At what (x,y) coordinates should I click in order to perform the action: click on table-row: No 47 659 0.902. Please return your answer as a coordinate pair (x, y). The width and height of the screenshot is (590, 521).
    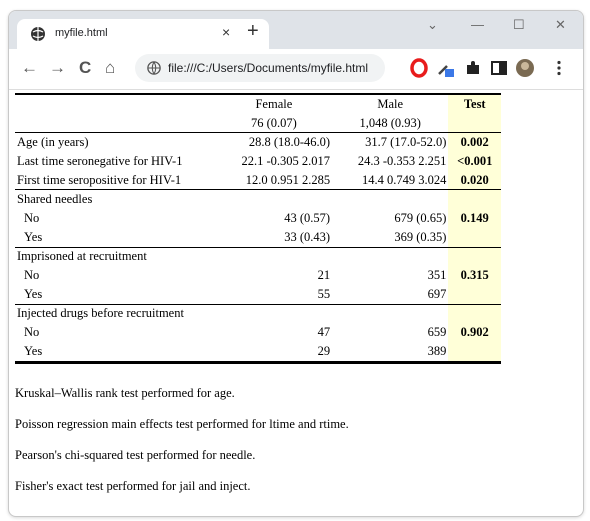
    Looking at the image, I should click on (258, 332).